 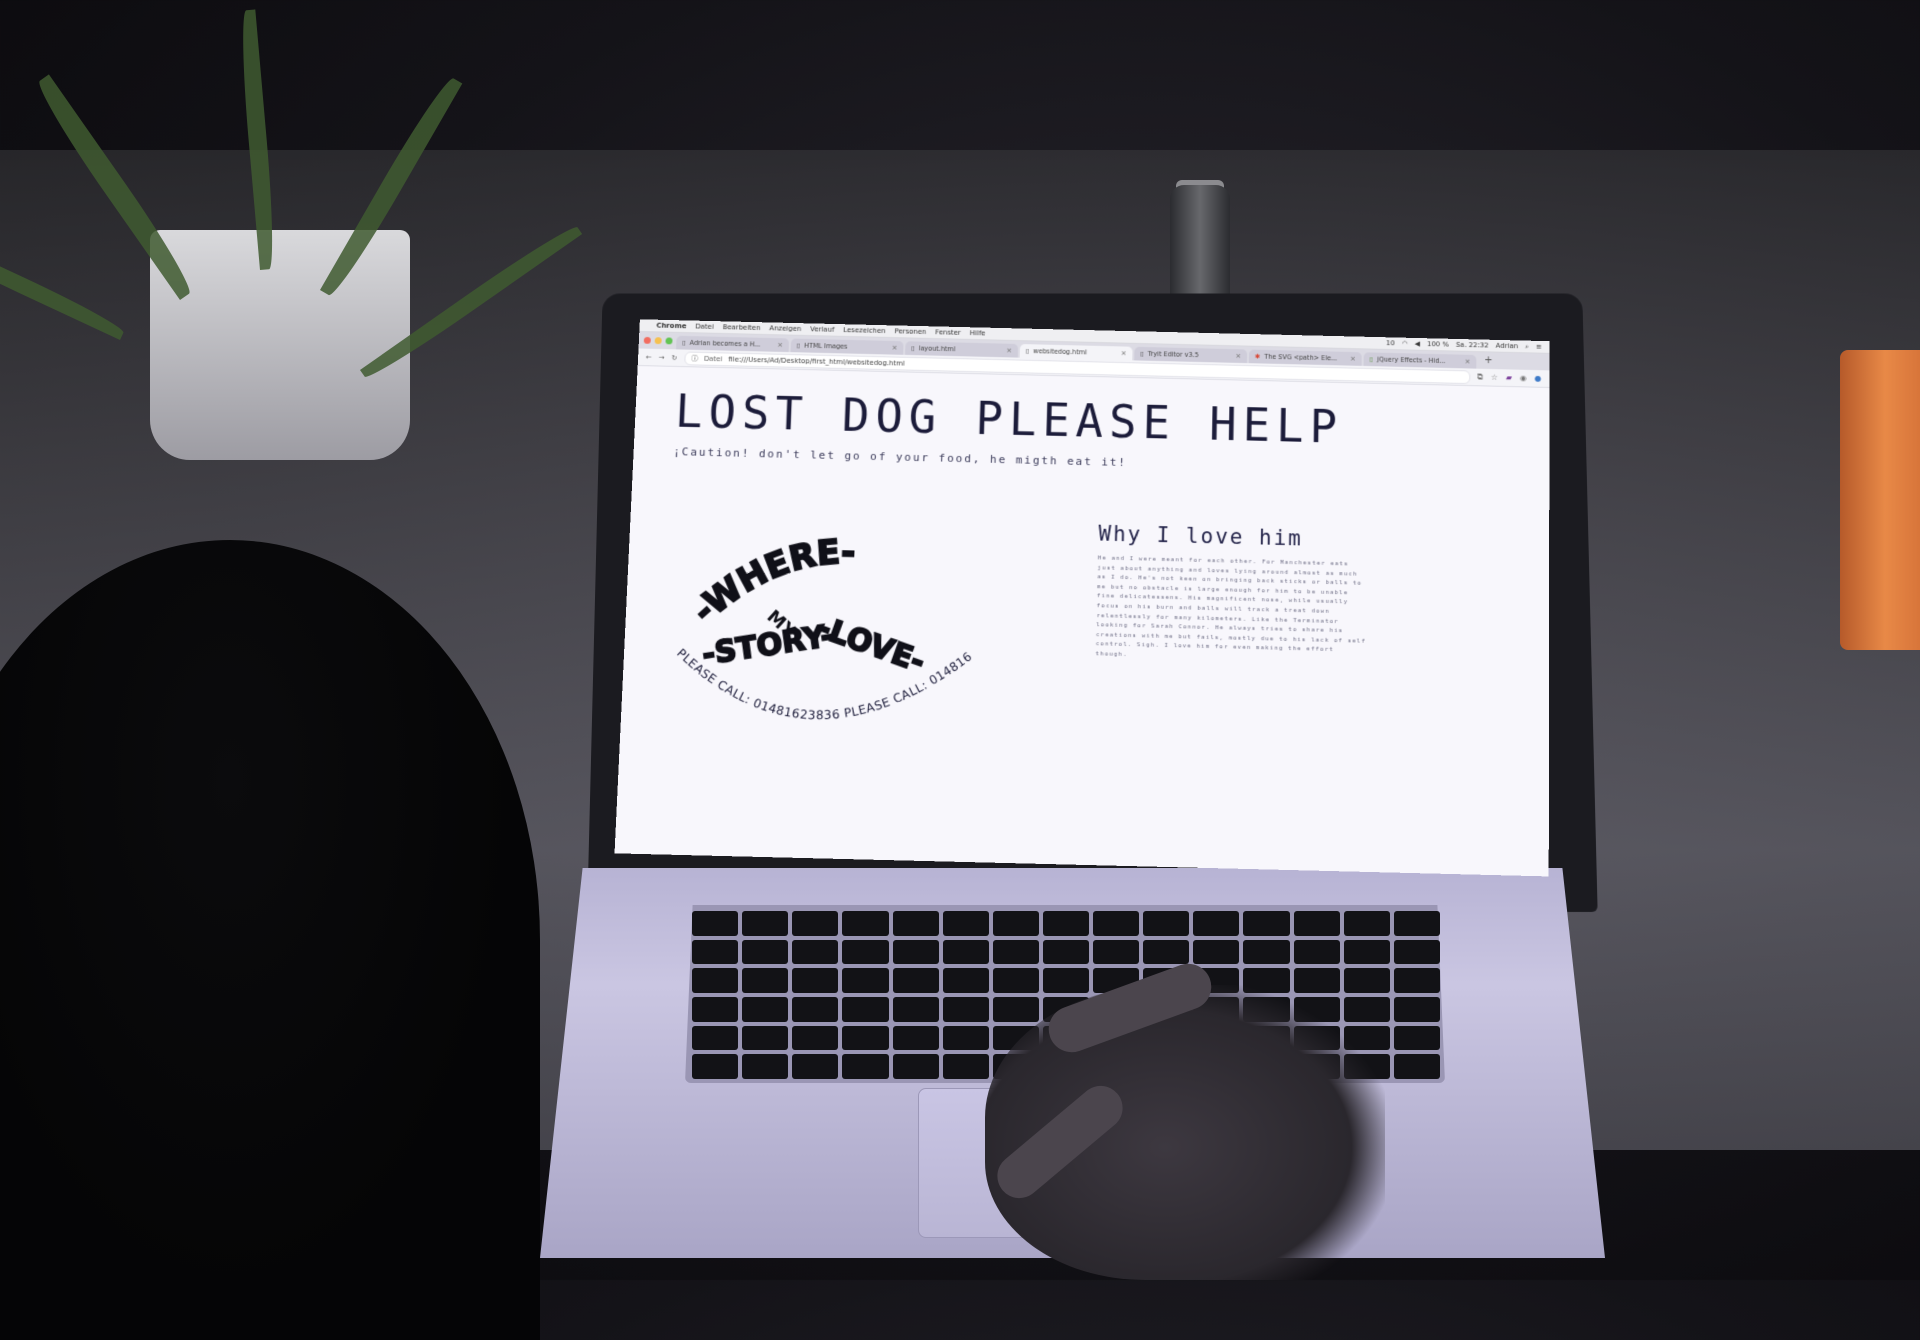 I want to click on menu-item-anzeigen: Anzeigen, so click(x=785, y=328).